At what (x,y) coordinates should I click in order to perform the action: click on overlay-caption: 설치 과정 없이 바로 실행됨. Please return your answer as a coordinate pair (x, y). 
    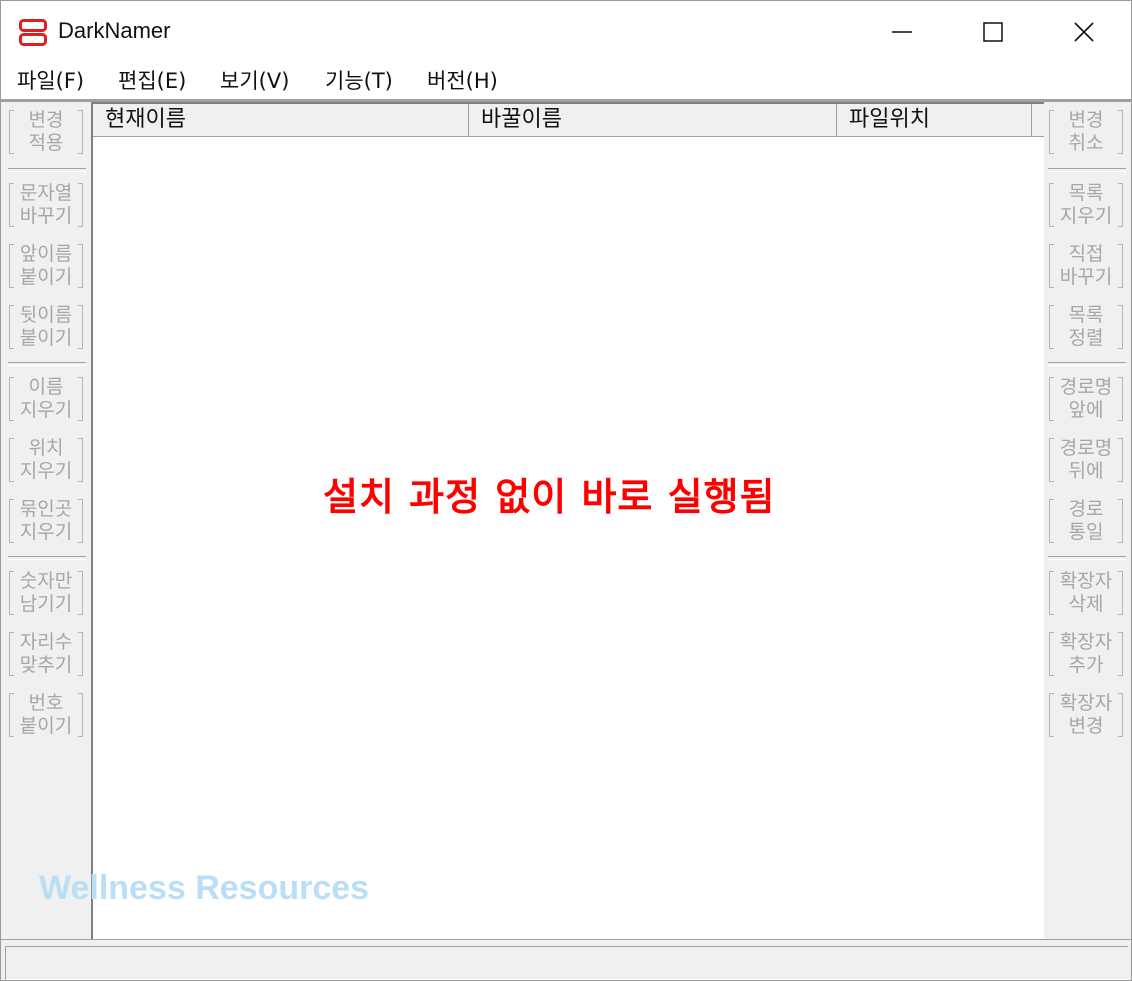
    Looking at the image, I should click on (549, 497).